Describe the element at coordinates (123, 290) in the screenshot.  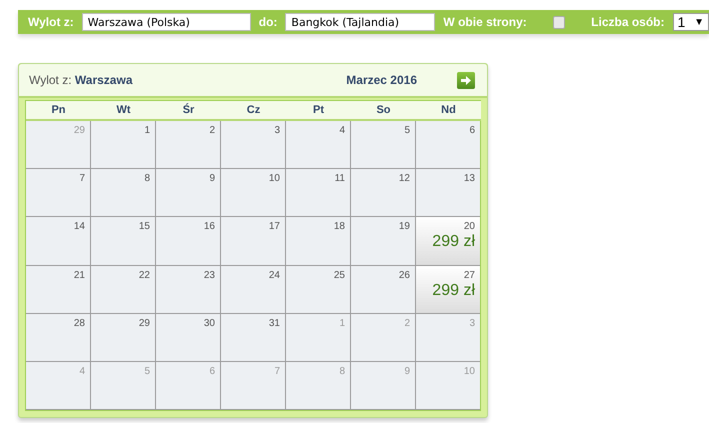
I see `day-cell: 22` at that location.